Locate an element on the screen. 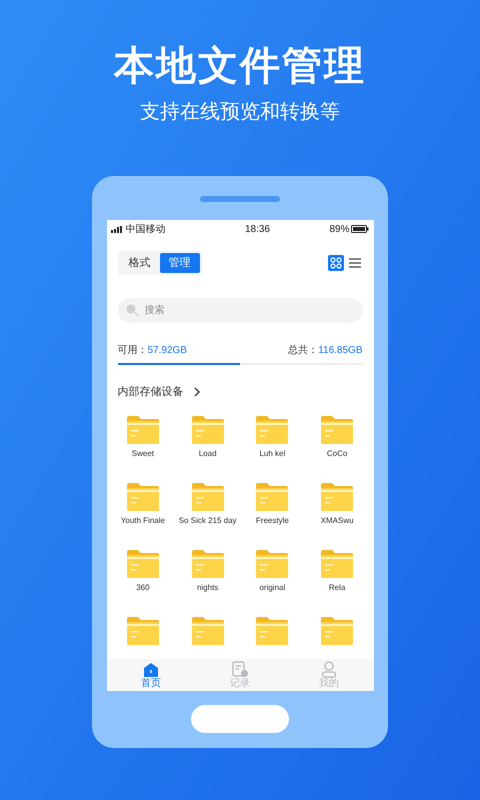 This screenshot has width=480, height=800. section-title: 内部存储设备 is located at coordinates (151, 392).